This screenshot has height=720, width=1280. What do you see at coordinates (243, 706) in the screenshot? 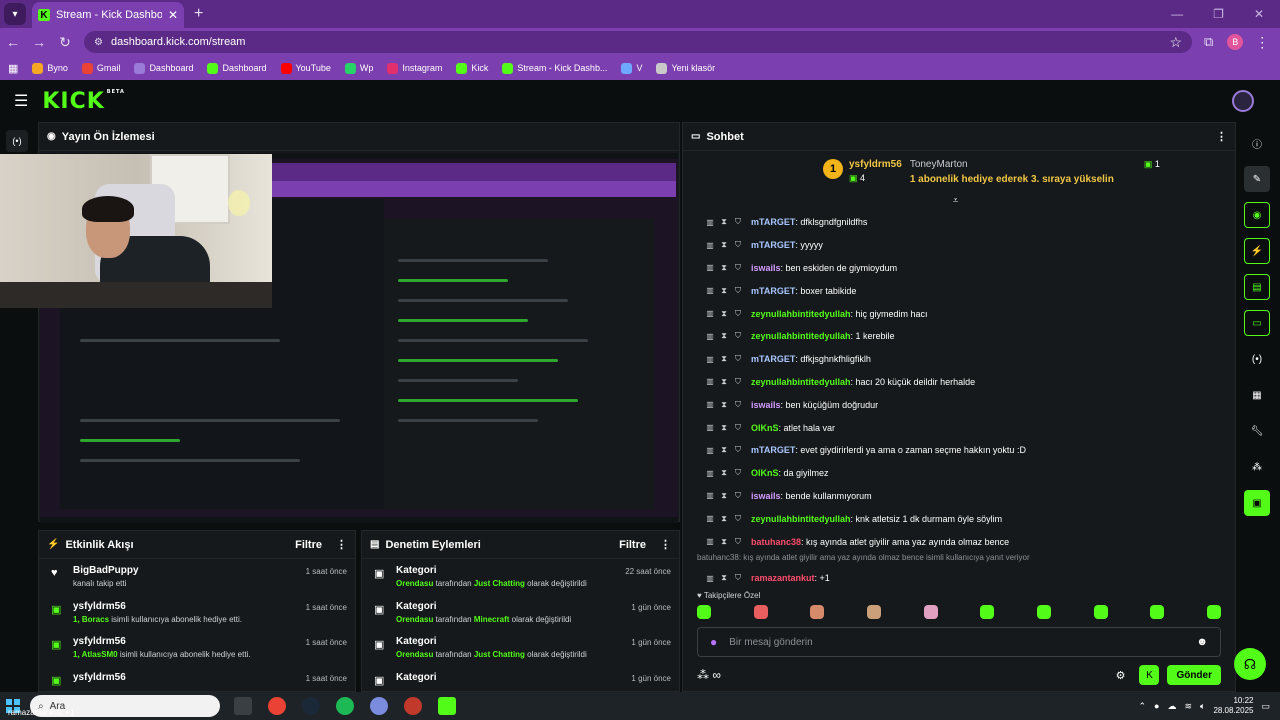
I see `task-view-icon` at bounding box center [243, 706].